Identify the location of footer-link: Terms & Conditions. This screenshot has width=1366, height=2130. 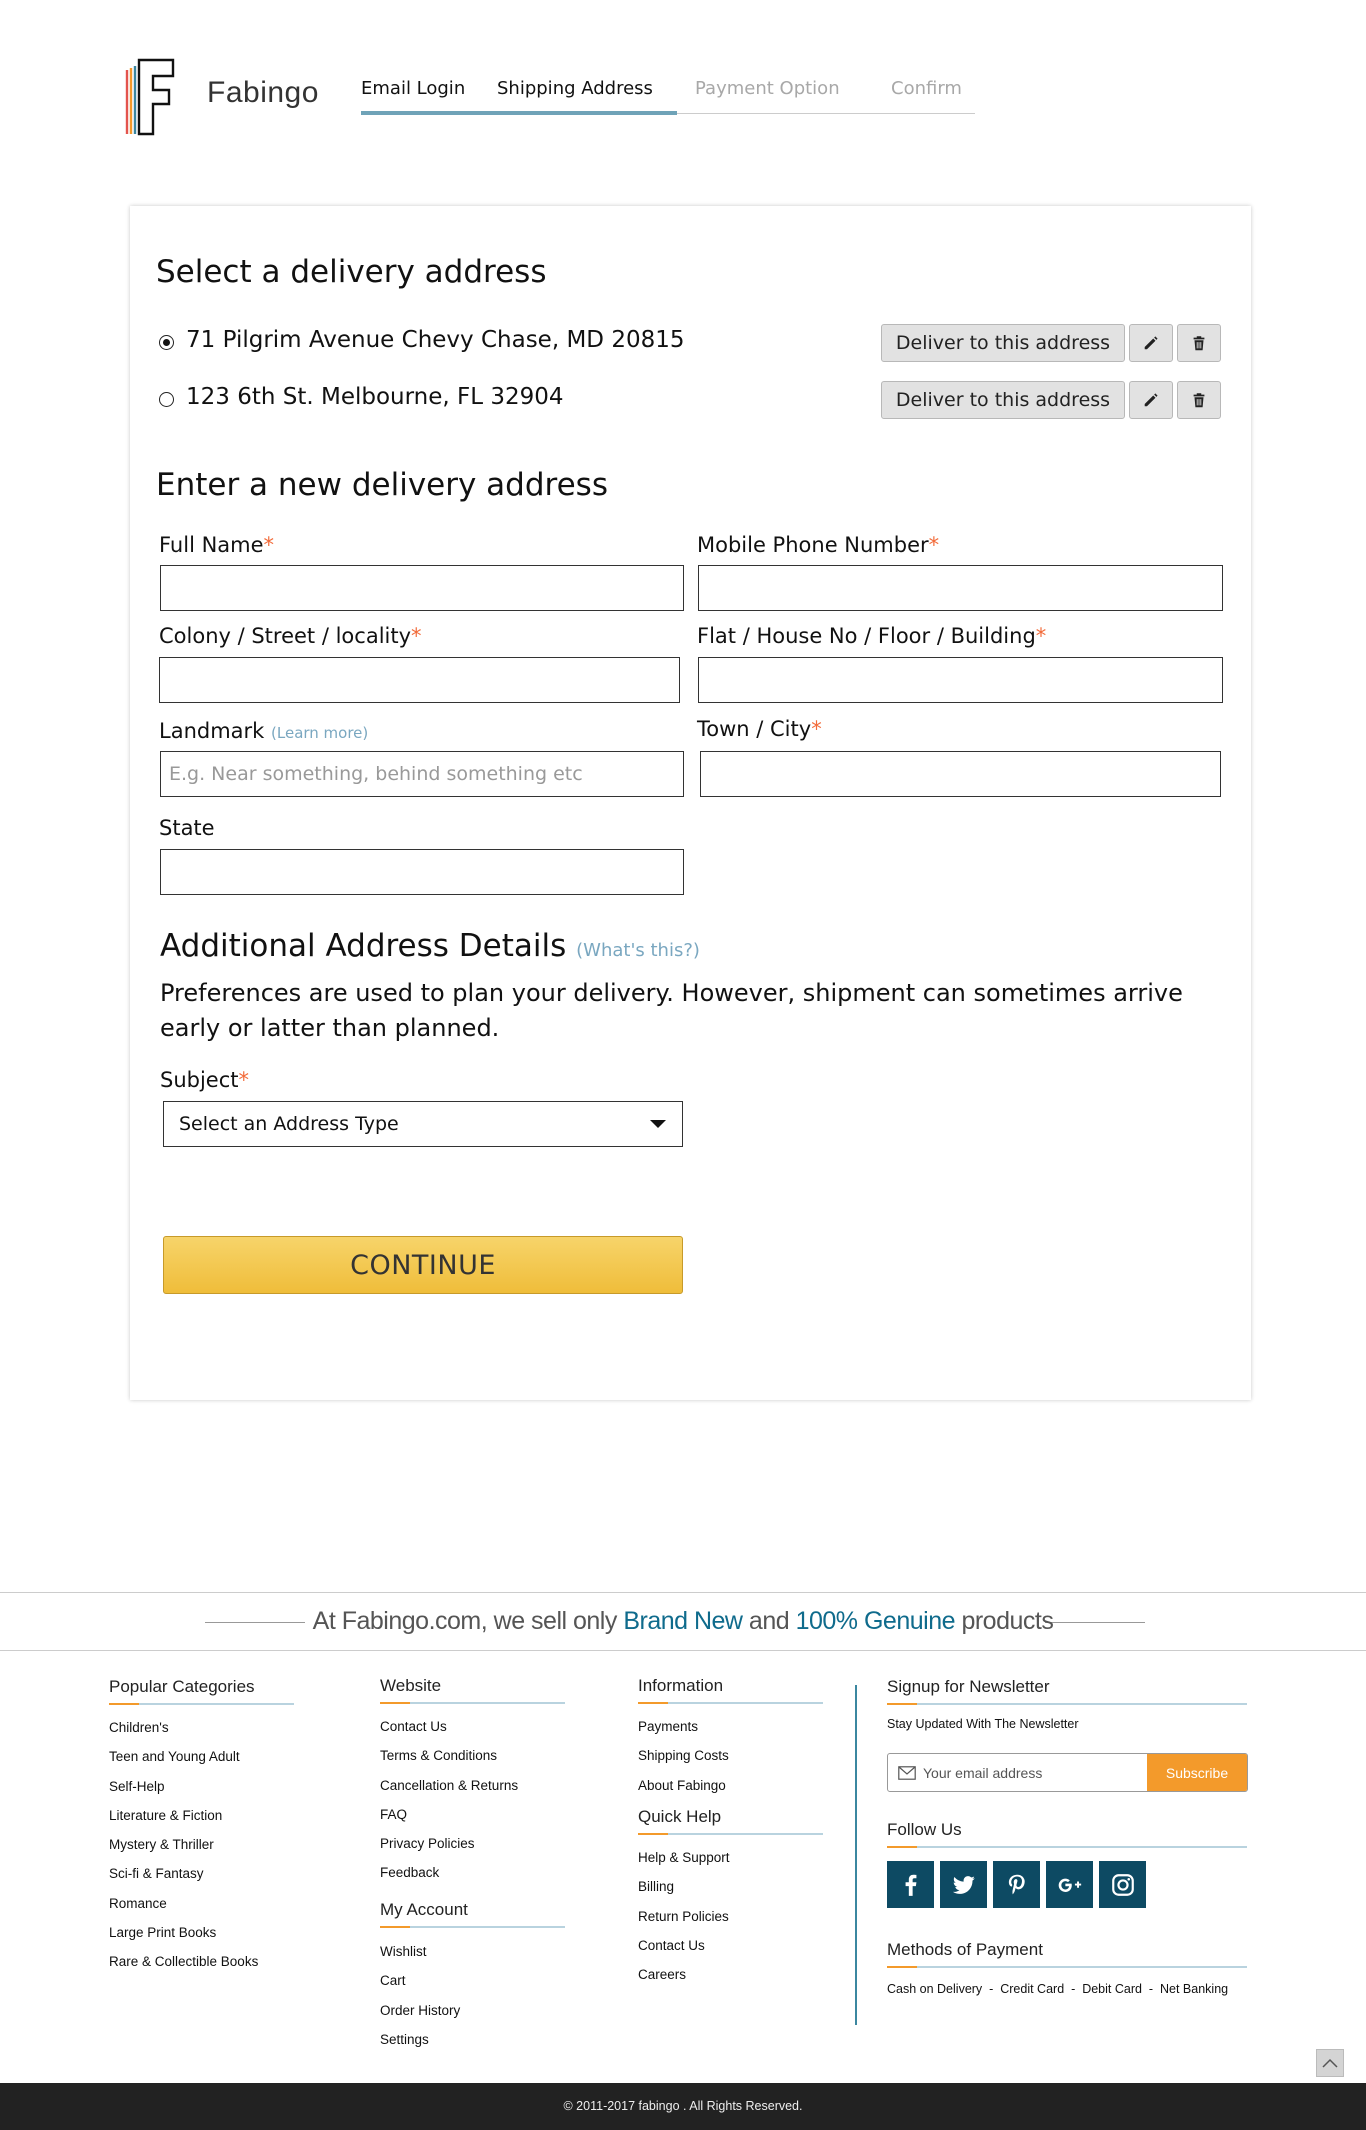
(449, 1755).